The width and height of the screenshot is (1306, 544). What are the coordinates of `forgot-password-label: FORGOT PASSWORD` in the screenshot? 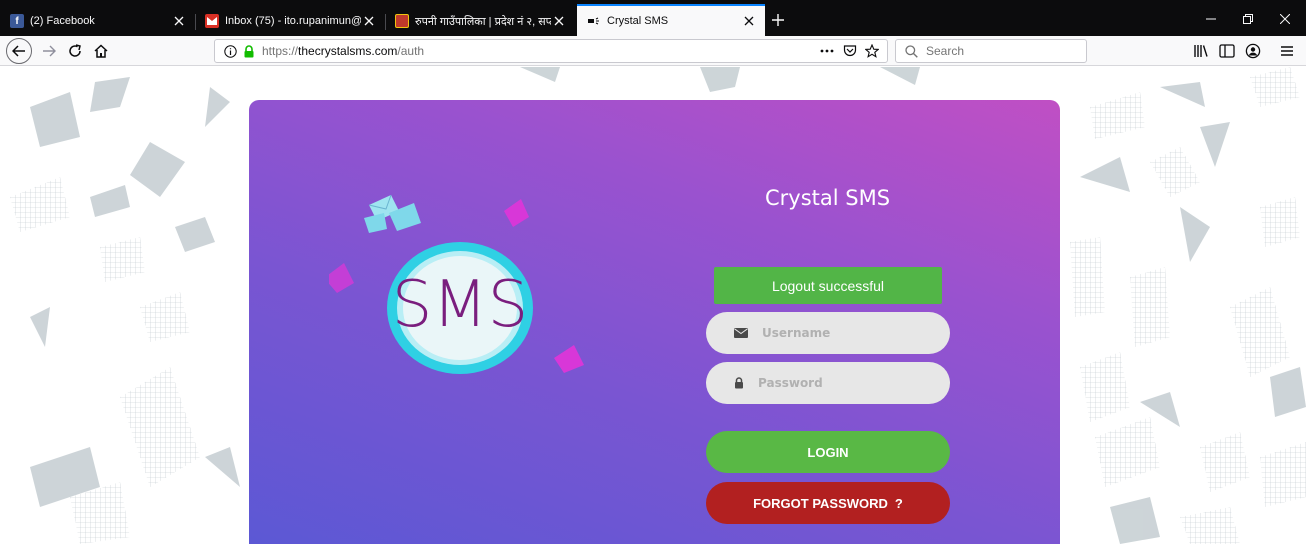 It's located at (820, 503).